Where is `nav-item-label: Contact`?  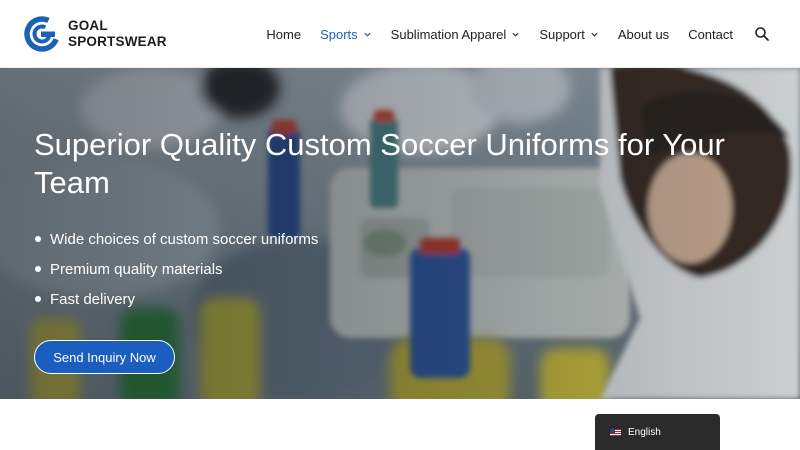 nav-item-label: Contact is located at coordinates (710, 34).